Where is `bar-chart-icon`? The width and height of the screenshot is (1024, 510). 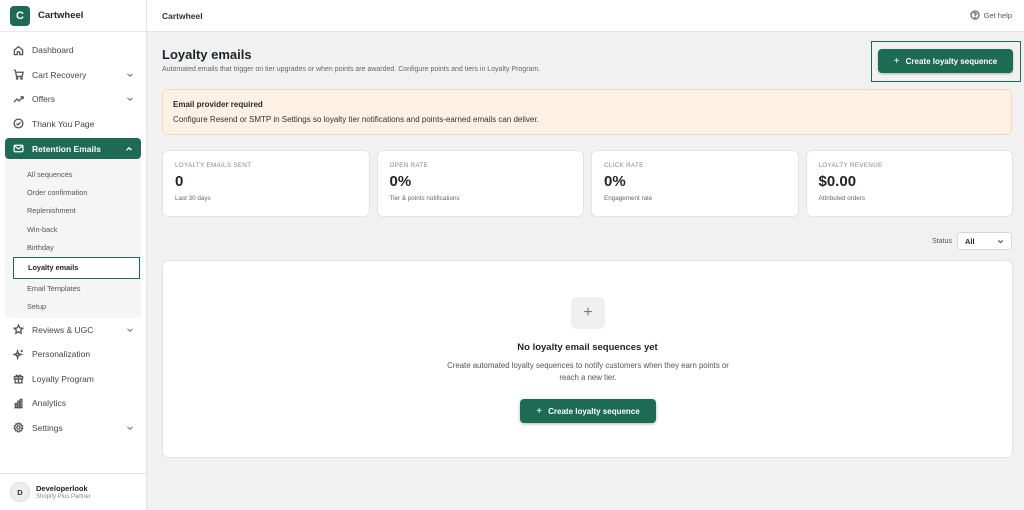
bar-chart-icon is located at coordinates (18, 403).